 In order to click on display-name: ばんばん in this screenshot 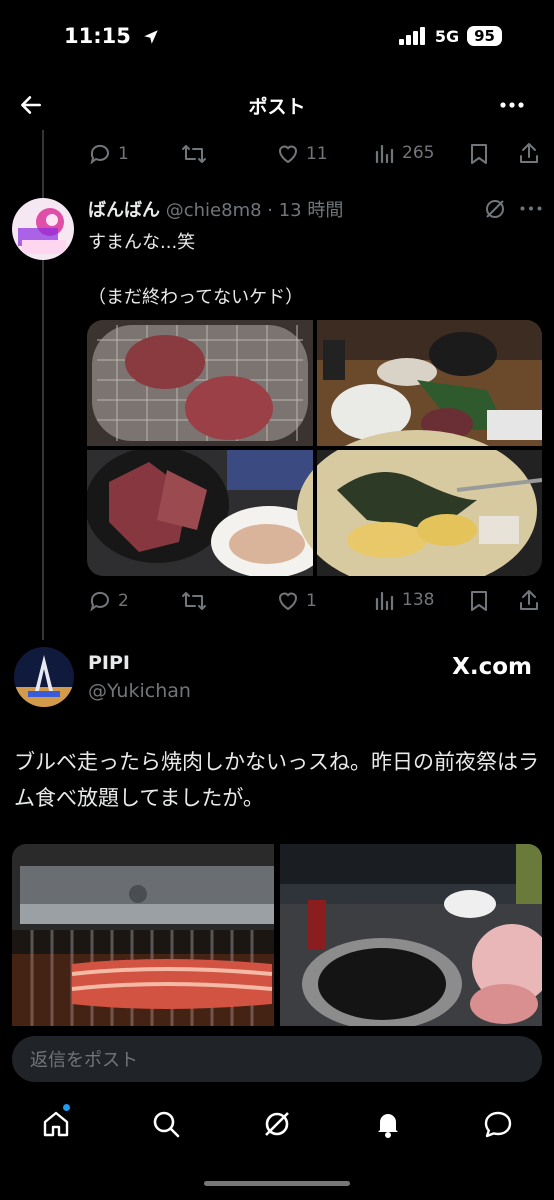, I will do `click(124, 210)`.